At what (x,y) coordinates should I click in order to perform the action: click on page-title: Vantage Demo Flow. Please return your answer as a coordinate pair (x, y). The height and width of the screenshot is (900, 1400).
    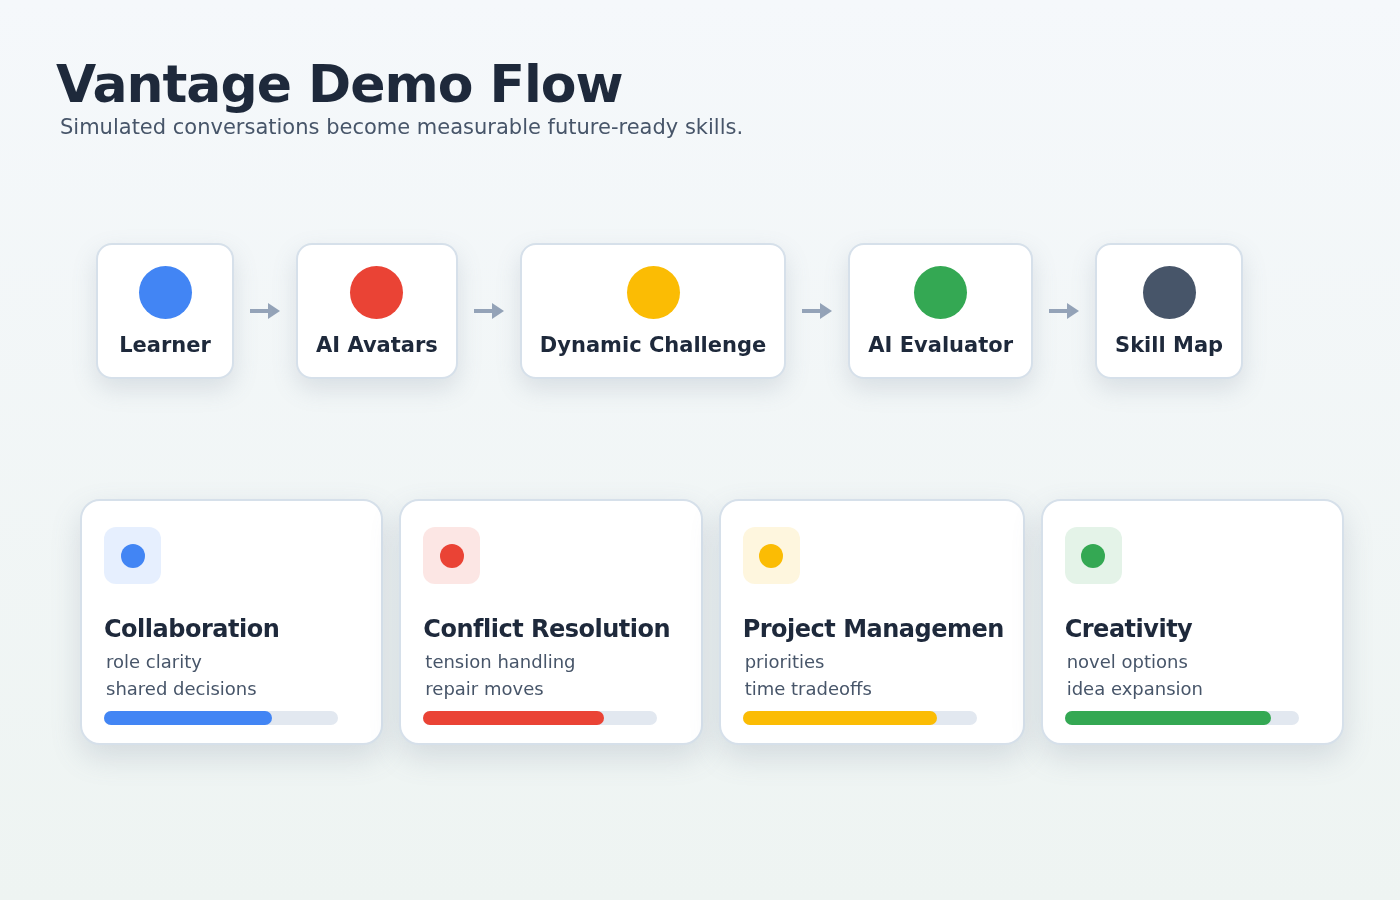
    Looking at the image, I should click on (340, 85).